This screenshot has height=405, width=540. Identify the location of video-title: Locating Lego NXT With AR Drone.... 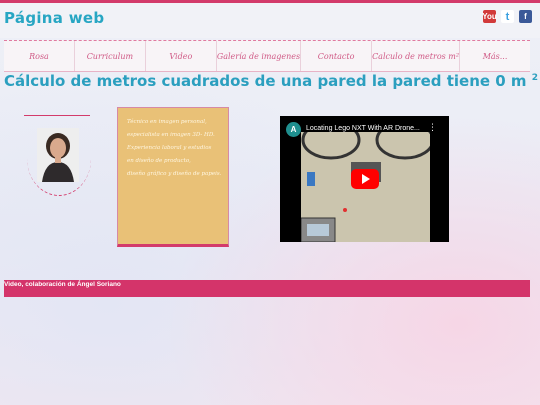
(363, 128).